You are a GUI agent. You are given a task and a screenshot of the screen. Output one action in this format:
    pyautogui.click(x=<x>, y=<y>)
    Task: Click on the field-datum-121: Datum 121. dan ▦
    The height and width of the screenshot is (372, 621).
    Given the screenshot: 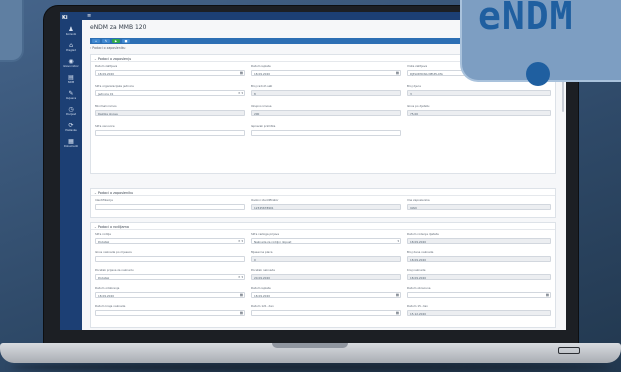 What is the action you would take?
    pyautogui.click(x=326, y=310)
    